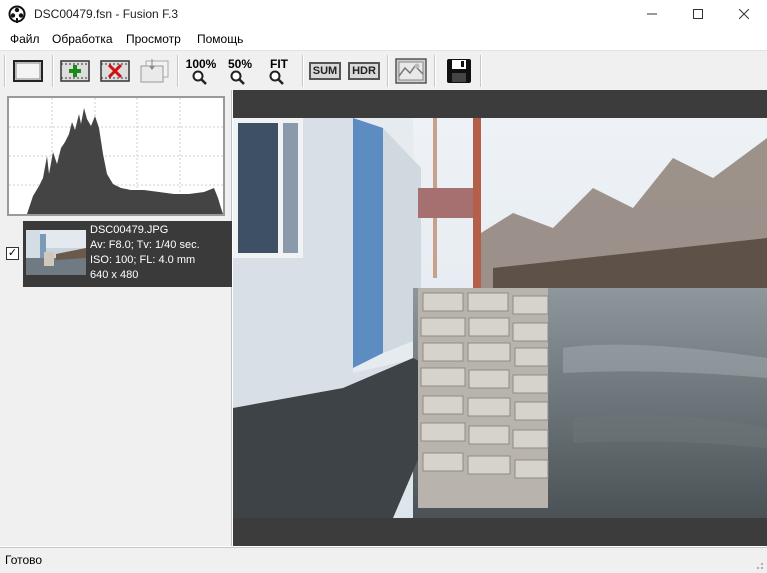 The width and height of the screenshot is (767, 573). I want to click on menu-help: Помощь, so click(220, 39).